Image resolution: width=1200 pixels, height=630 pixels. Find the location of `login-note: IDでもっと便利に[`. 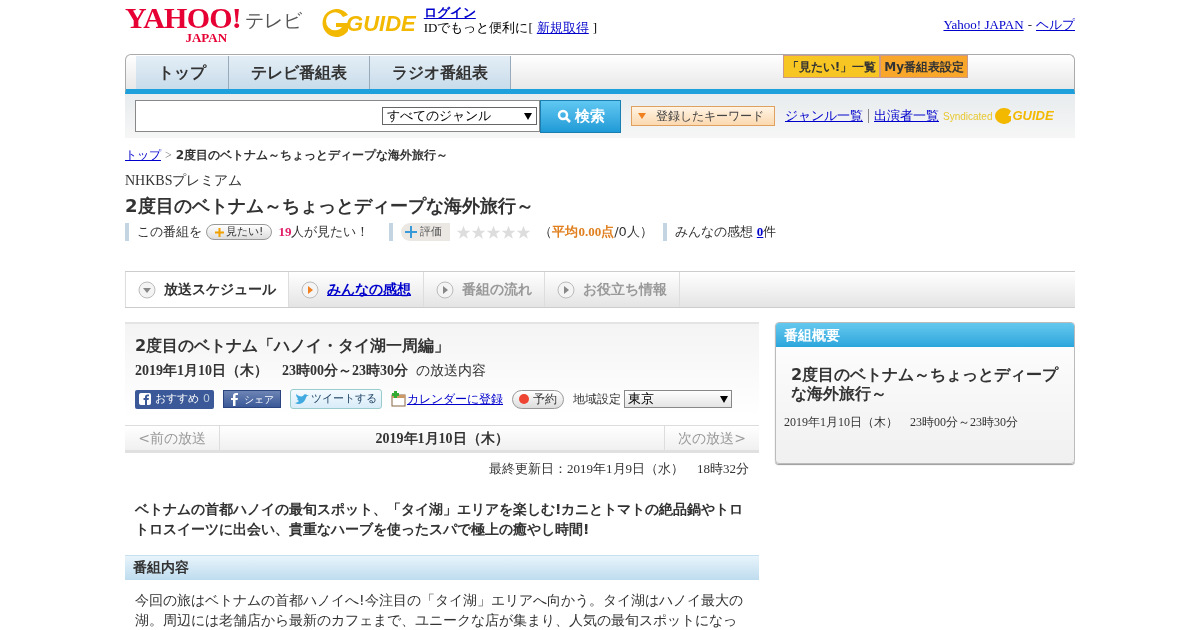

login-note: IDでもっと便利に[ is located at coordinates (478, 27).